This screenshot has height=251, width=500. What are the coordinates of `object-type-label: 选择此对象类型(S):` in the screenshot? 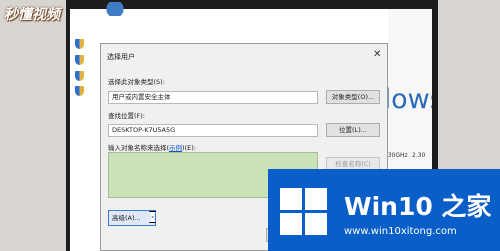 It's located at (136, 82).